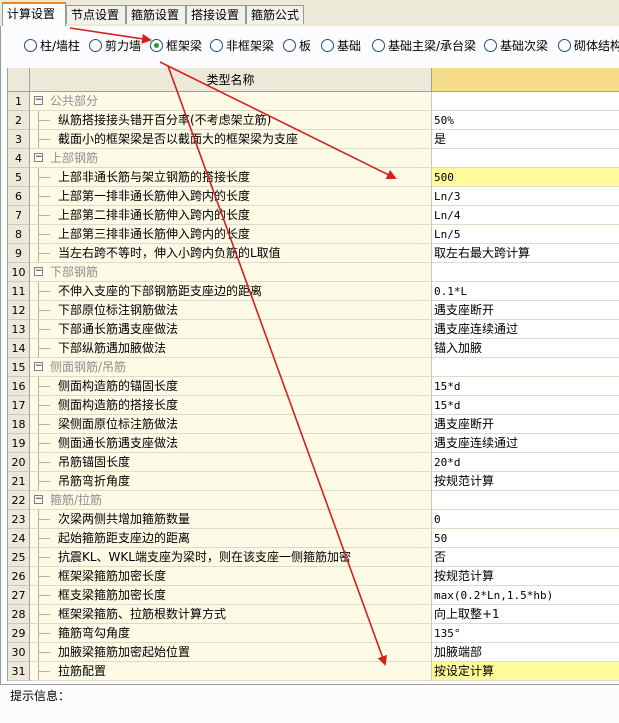 The image size is (619, 723). I want to click on table-row: 12 下部原位标注钢筋做法 遇支座断开, so click(313, 310).